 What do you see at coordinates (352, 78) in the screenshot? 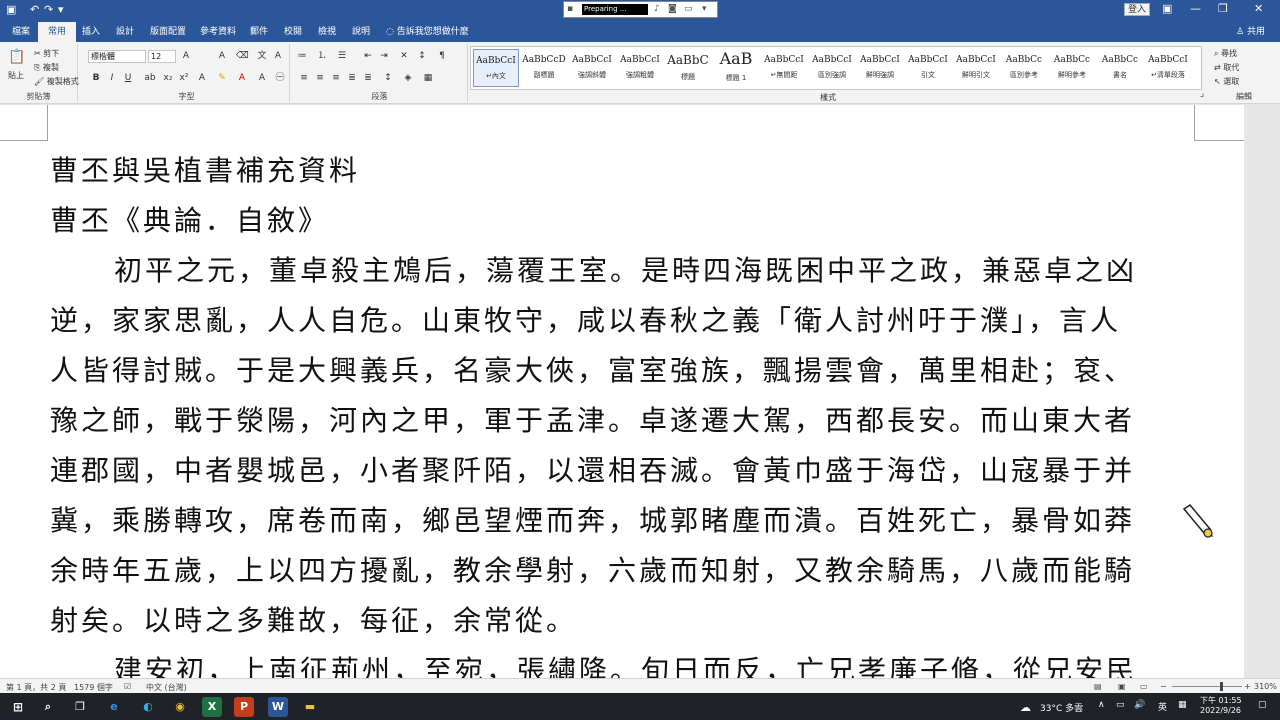
I see `justify-icon: ≣` at bounding box center [352, 78].